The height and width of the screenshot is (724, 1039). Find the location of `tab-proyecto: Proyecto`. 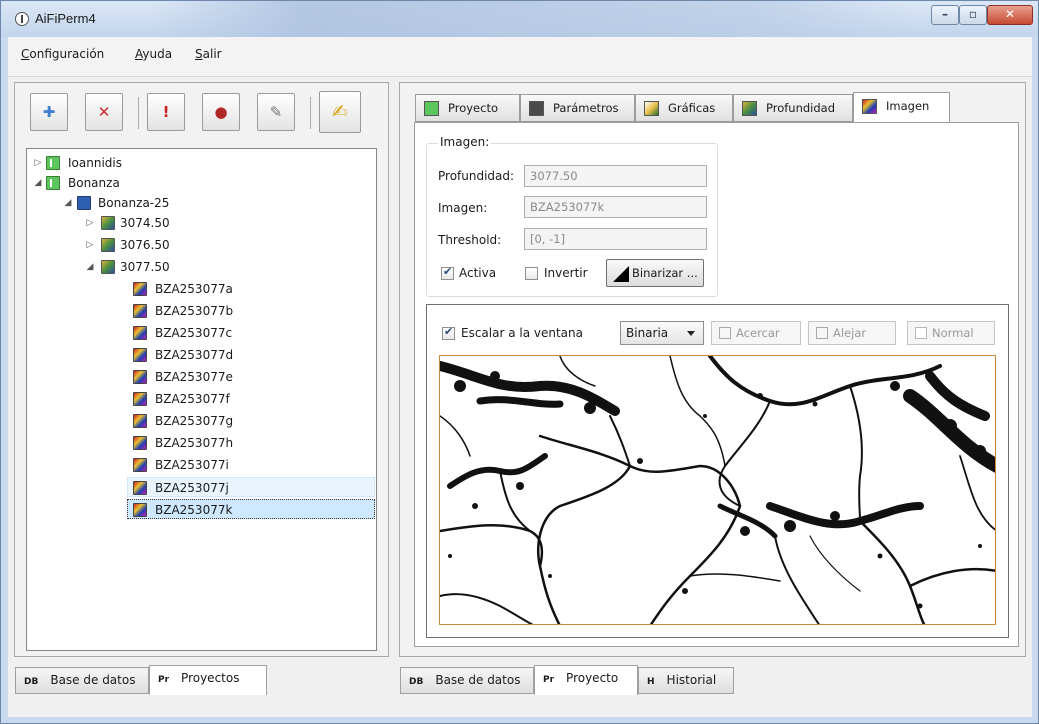

tab-proyecto: Proyecto is located at coordinates (467, 108).